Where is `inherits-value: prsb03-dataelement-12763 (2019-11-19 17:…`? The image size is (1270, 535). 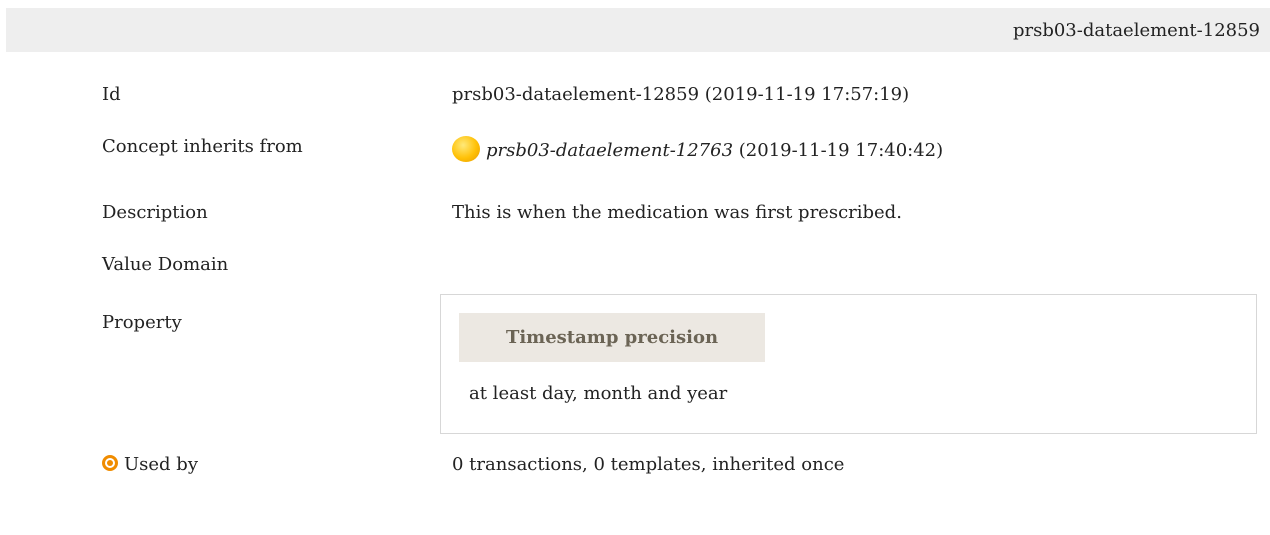
inherits-value: prsb03-dataelement-12763 (2019-11-19 17:… is located at coordinates (697, 149).